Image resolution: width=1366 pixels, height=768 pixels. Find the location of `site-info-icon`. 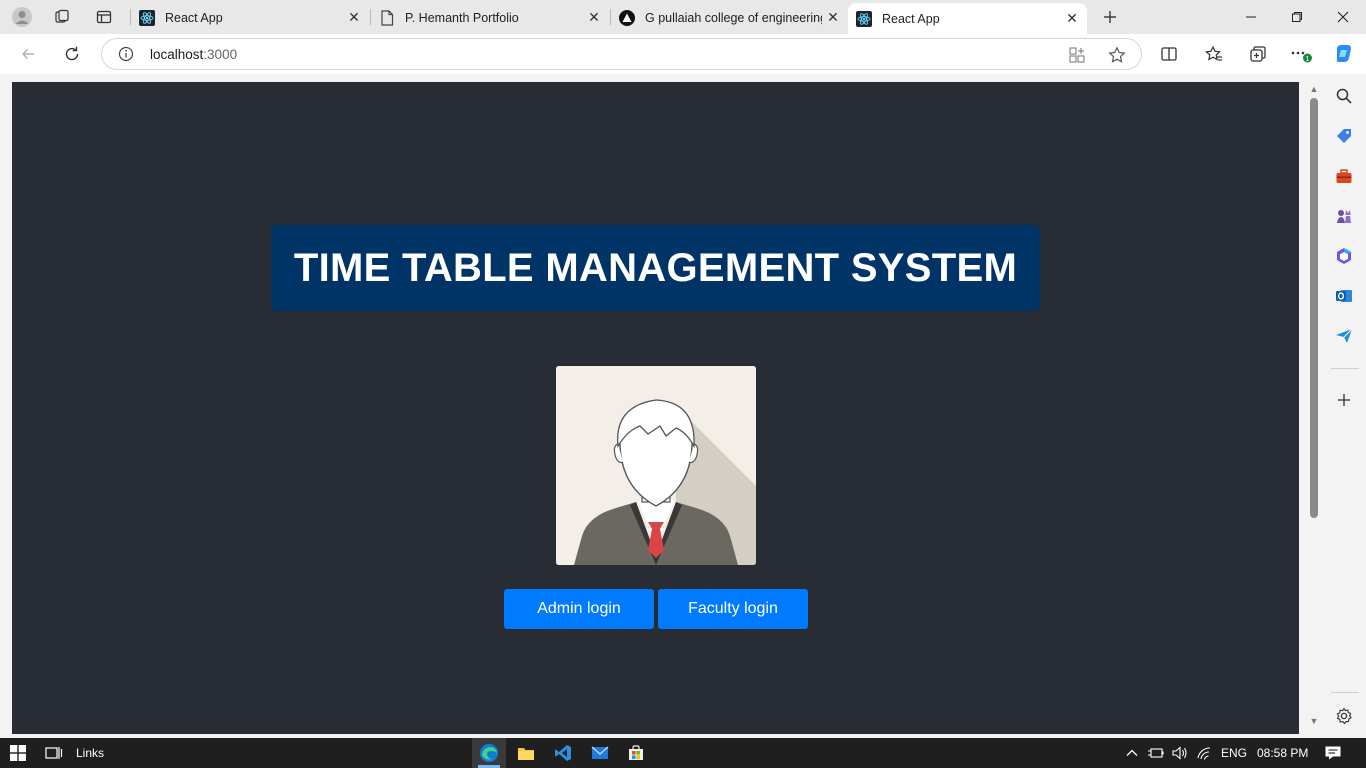

site-info-icon is located at coordinates (126, 54).